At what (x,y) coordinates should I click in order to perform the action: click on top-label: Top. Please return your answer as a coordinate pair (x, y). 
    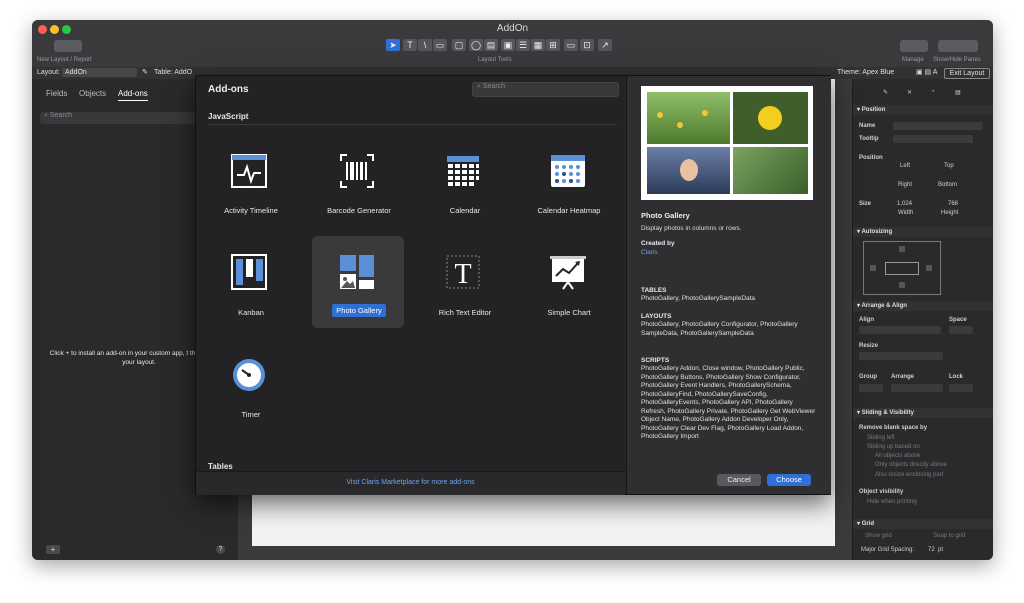
    Looking at the image, I should click on (949, 166).